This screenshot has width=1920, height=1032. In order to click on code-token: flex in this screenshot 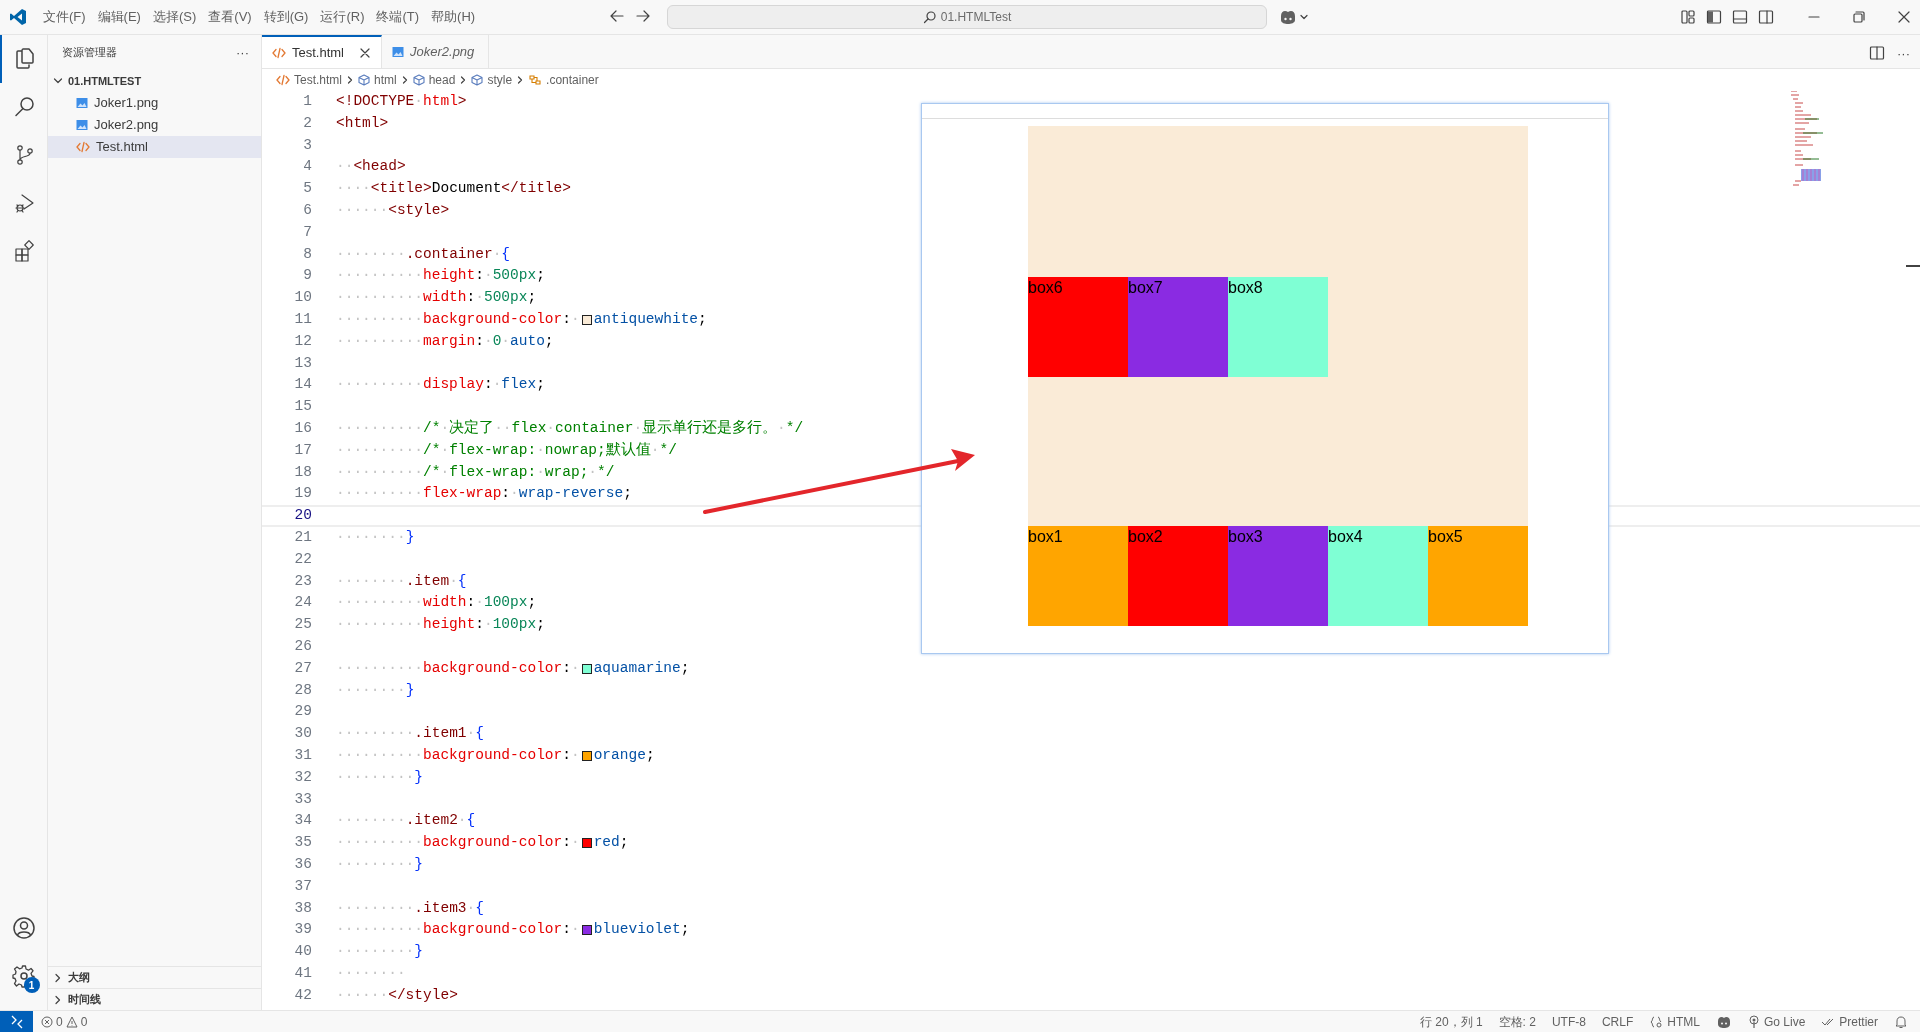, I will do `click(529, 428)`.